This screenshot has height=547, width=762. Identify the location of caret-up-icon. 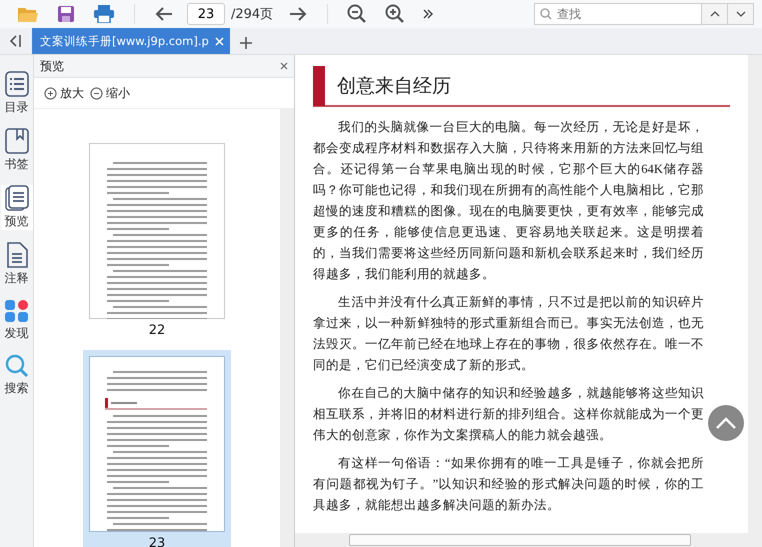
(715, 14).